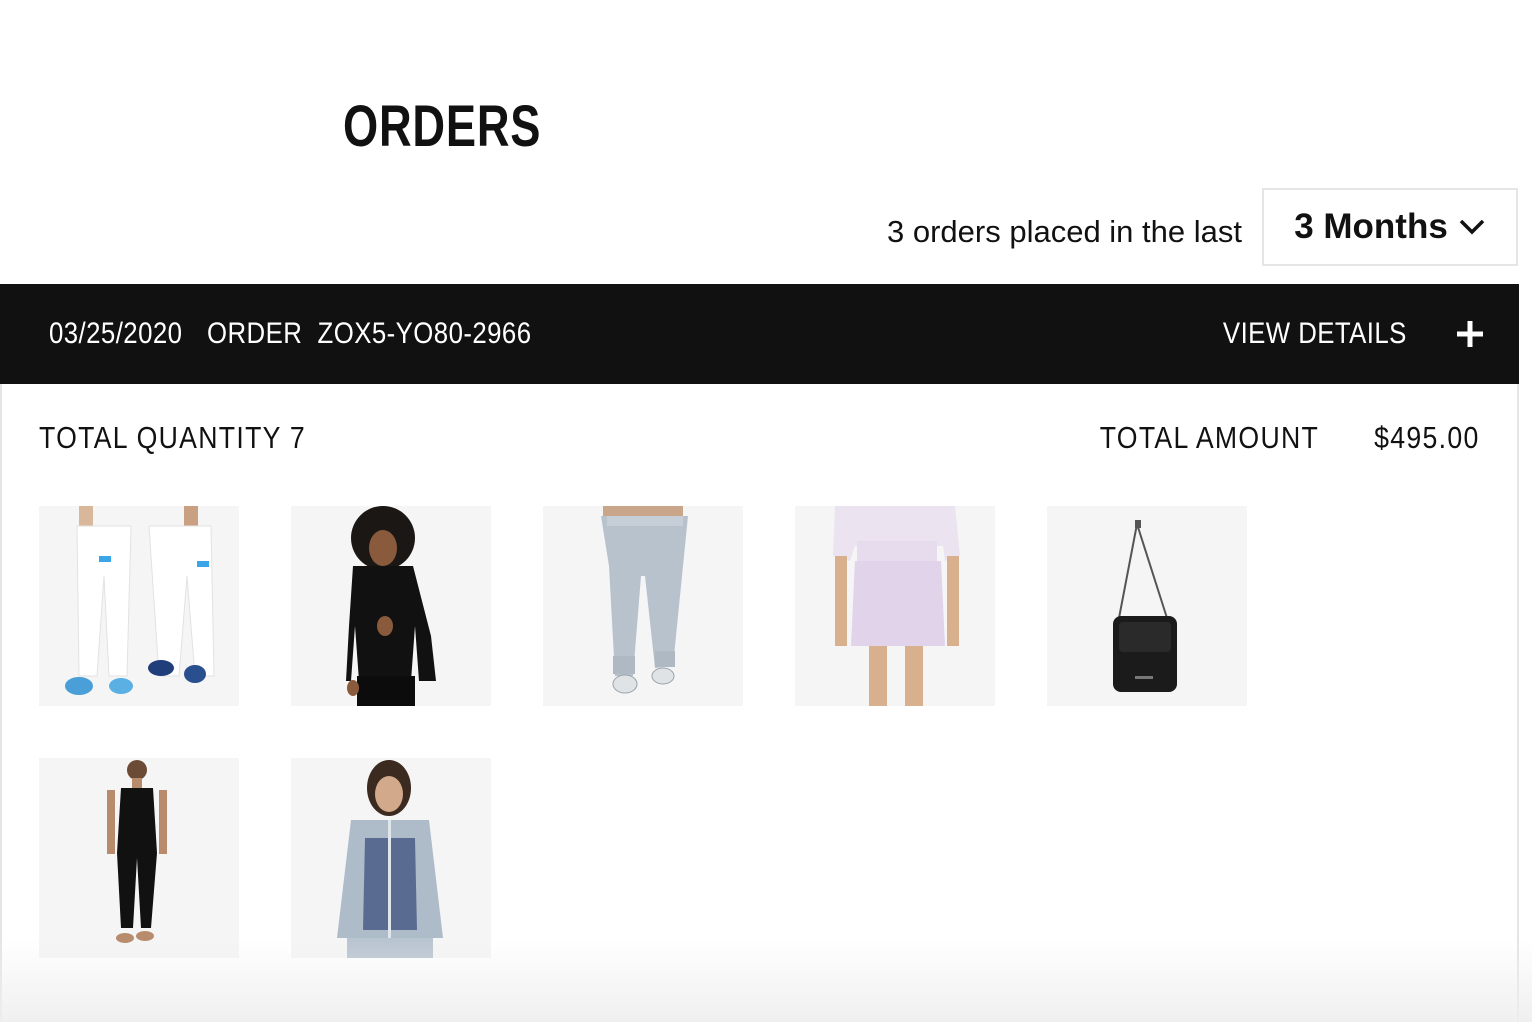 Image resolution: width=1532 pixels, height=1022 pixels. I want to click on period-dropdown: 3 Months, so click(1390, 227).